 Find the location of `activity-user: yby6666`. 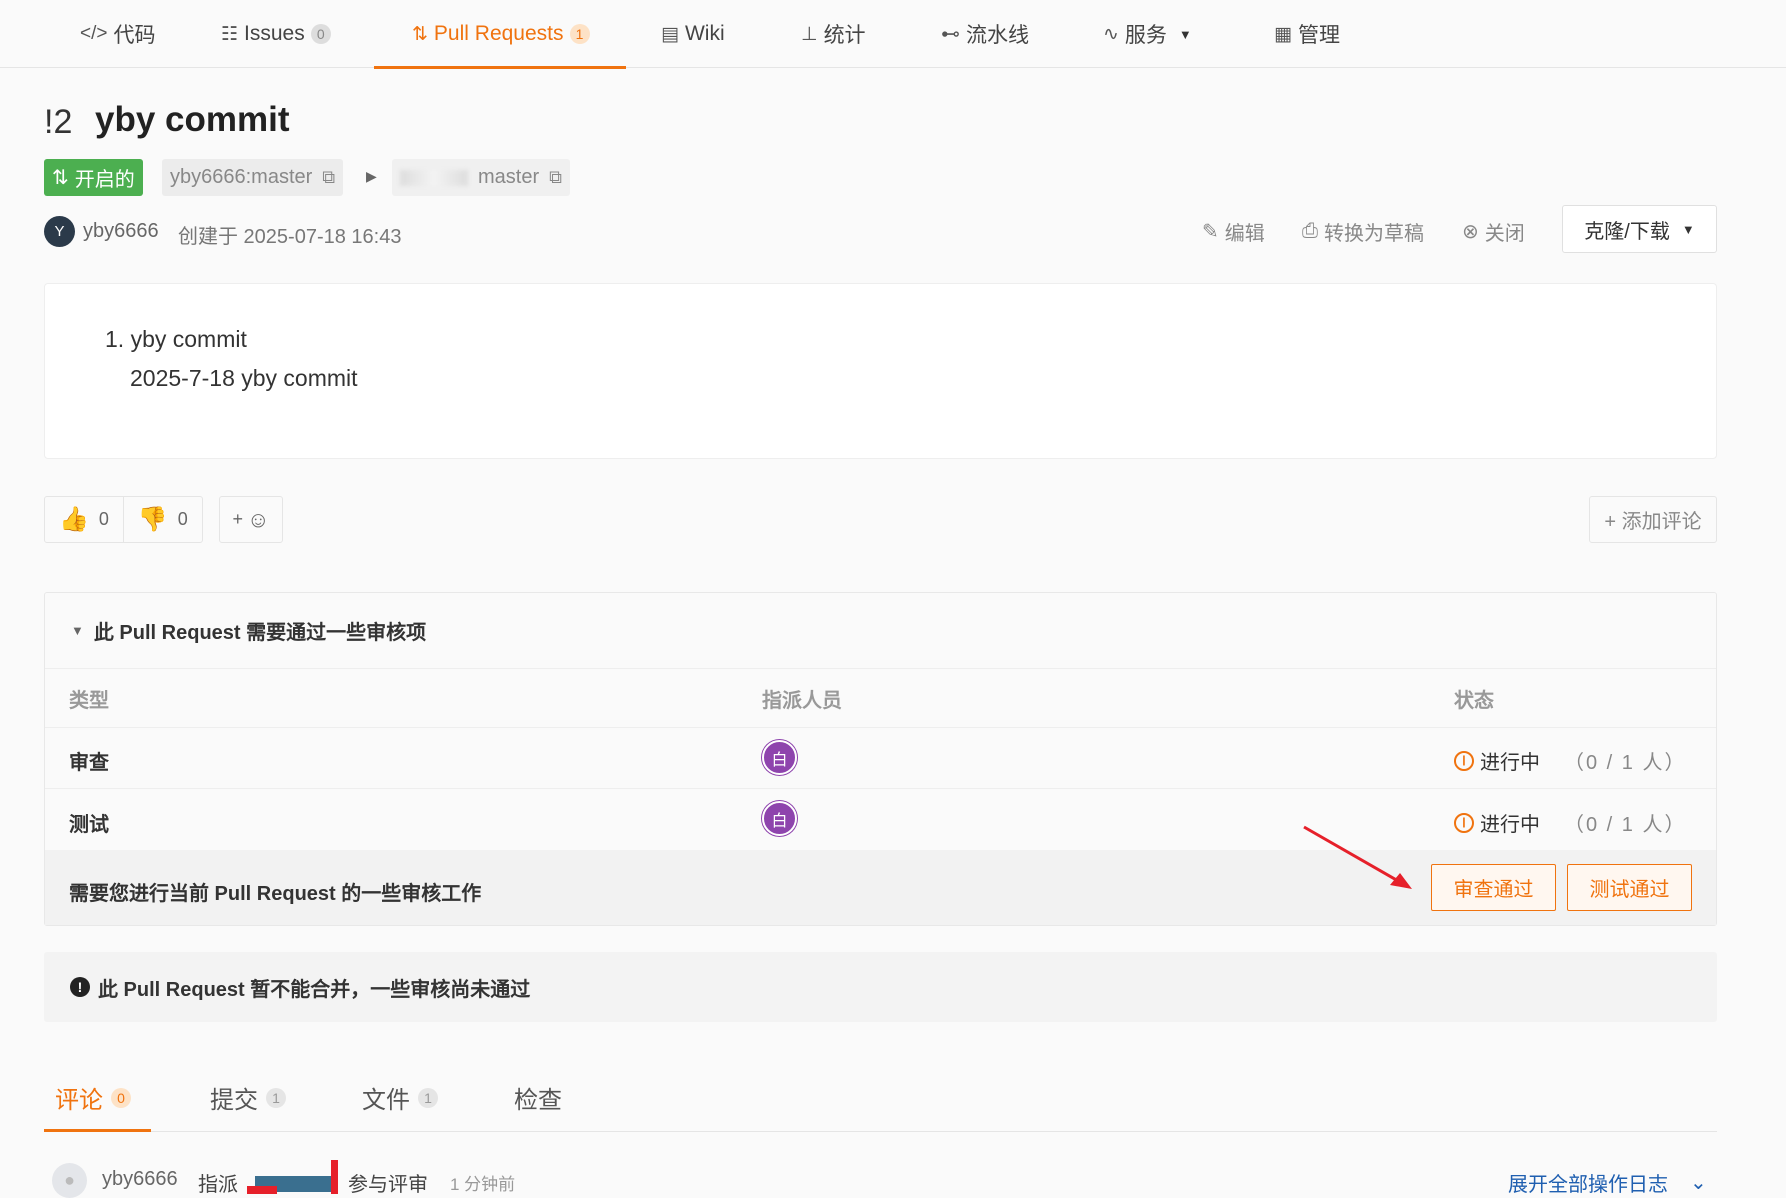

activity-user: yby6666 is located at coordinates (140, 1179).